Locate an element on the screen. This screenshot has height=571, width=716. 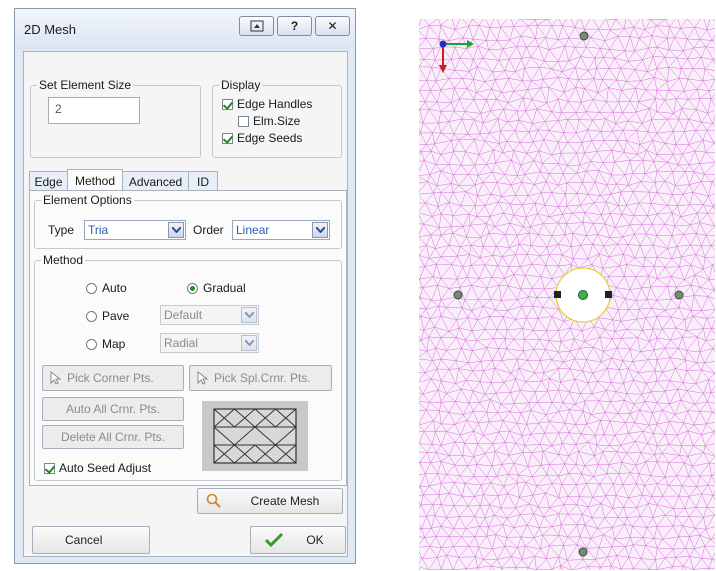
gradual-radio: Gradual is located at coordinates (216, 288).